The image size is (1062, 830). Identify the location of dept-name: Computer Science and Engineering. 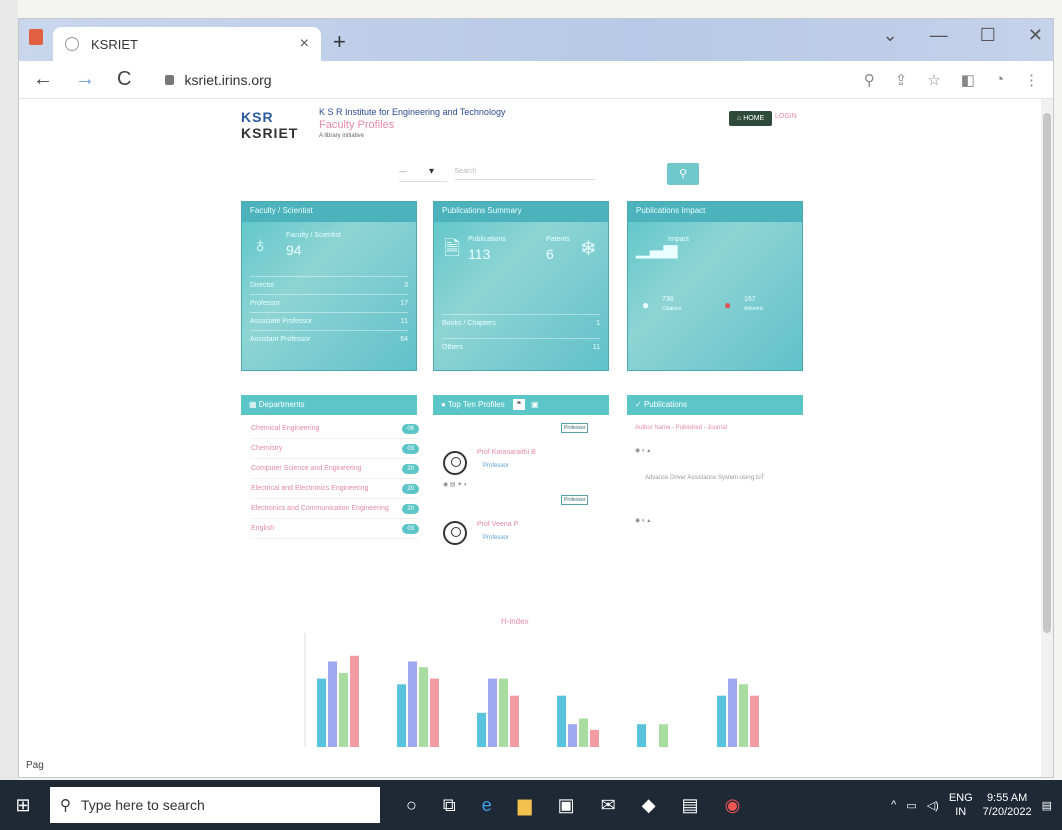
(306, 468).